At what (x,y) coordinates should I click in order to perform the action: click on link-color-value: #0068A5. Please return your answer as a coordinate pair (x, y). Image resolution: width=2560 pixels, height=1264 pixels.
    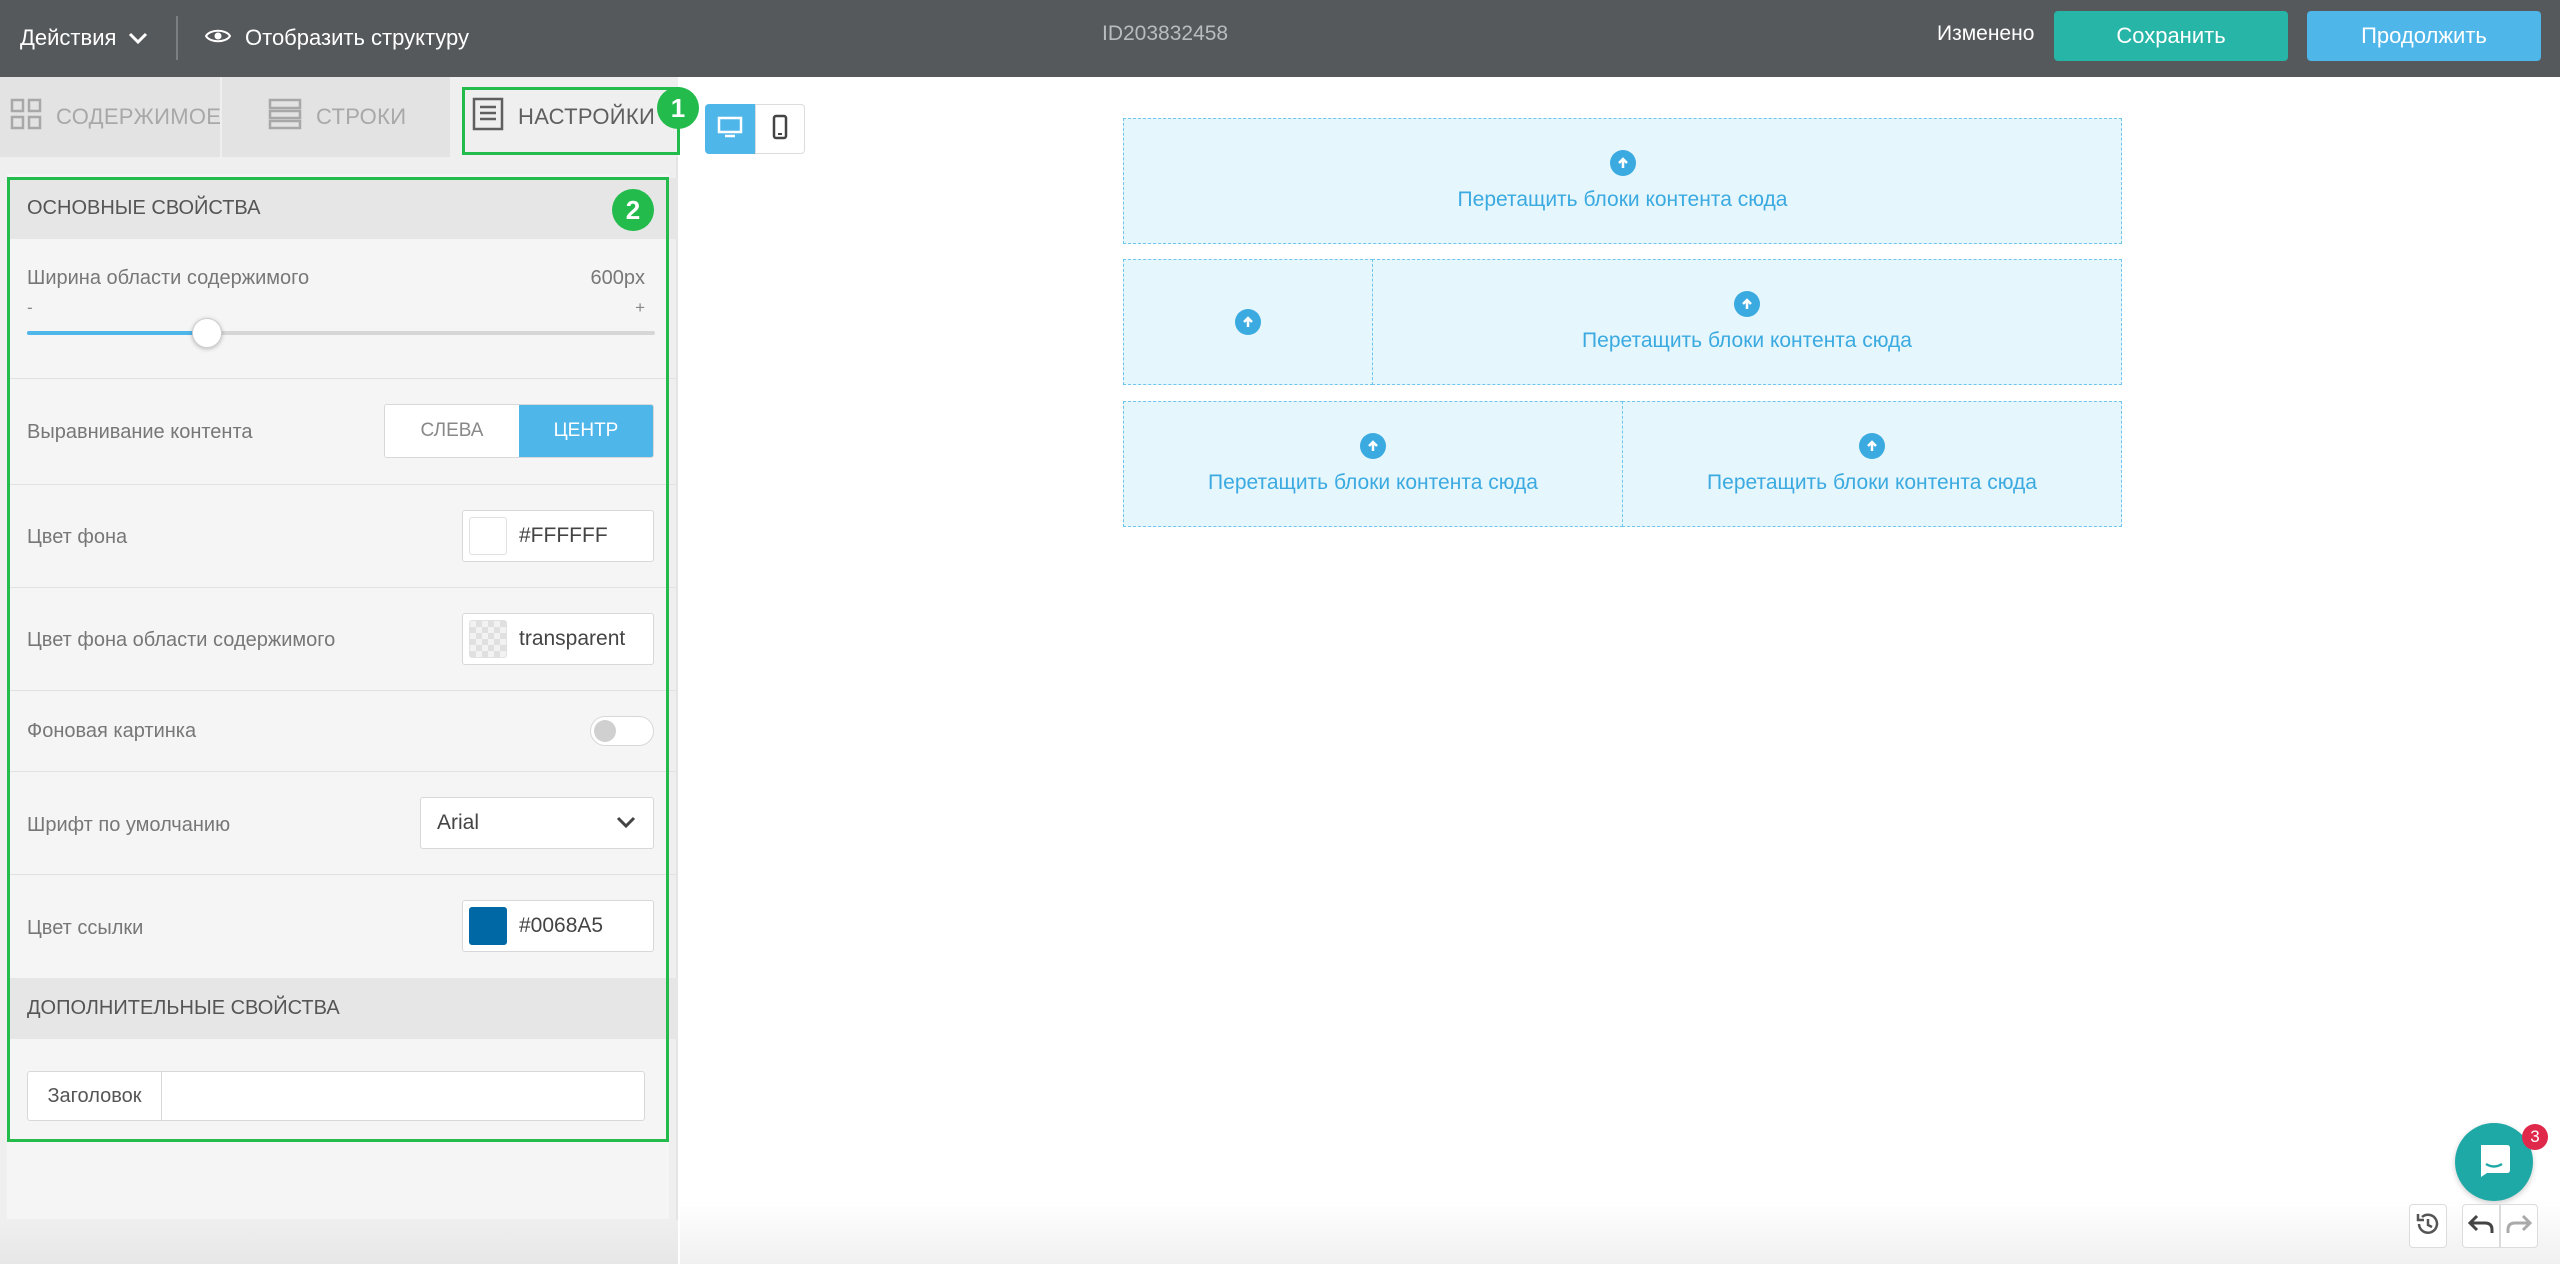
    Looking at the image, I should click on (561, 925).